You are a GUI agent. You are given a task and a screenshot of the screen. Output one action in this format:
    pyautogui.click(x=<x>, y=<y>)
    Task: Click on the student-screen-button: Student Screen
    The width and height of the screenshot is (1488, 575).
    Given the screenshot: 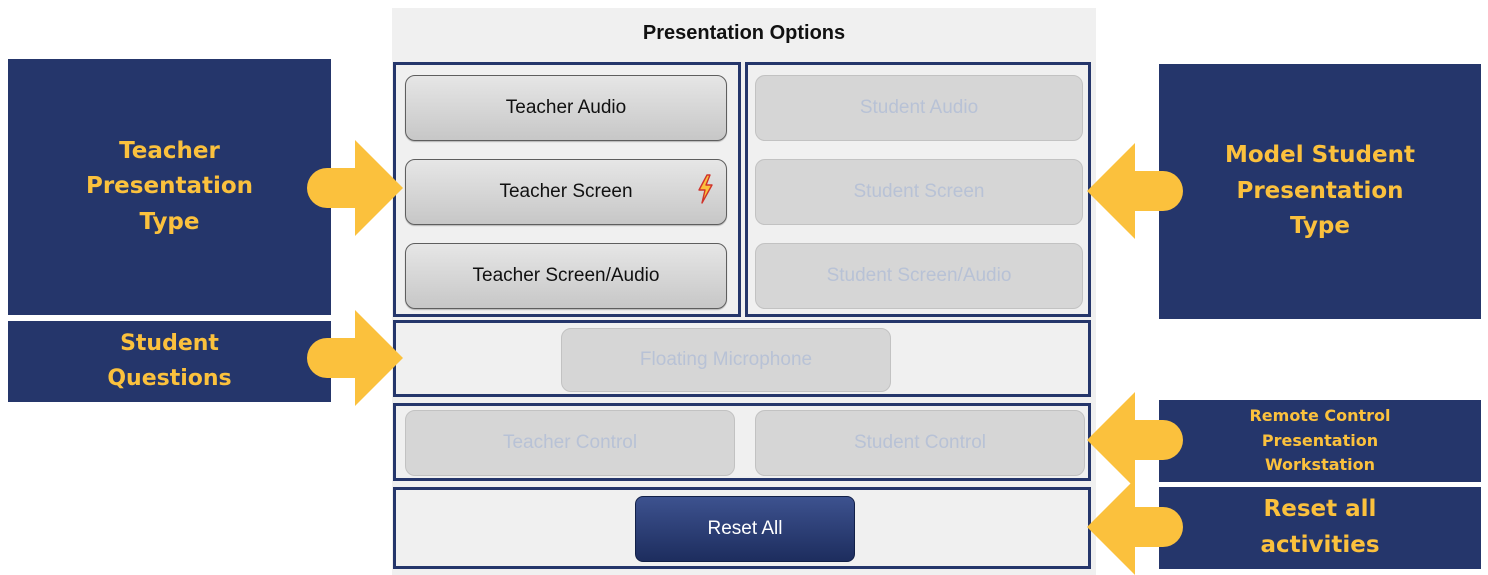 What is the action you would take?
    pyautogui.click(x=919, y=192)
    